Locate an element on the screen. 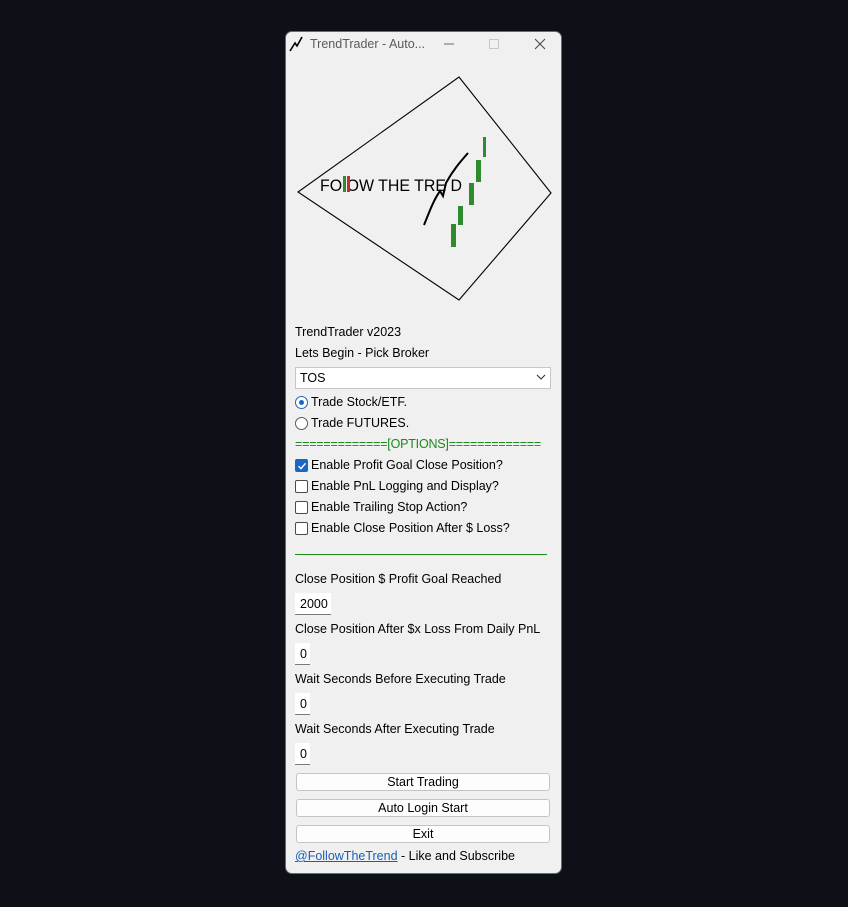 Image resolution: width=848 pixels, height=907 pixels. close-icon is located at coordinates (540, 44).